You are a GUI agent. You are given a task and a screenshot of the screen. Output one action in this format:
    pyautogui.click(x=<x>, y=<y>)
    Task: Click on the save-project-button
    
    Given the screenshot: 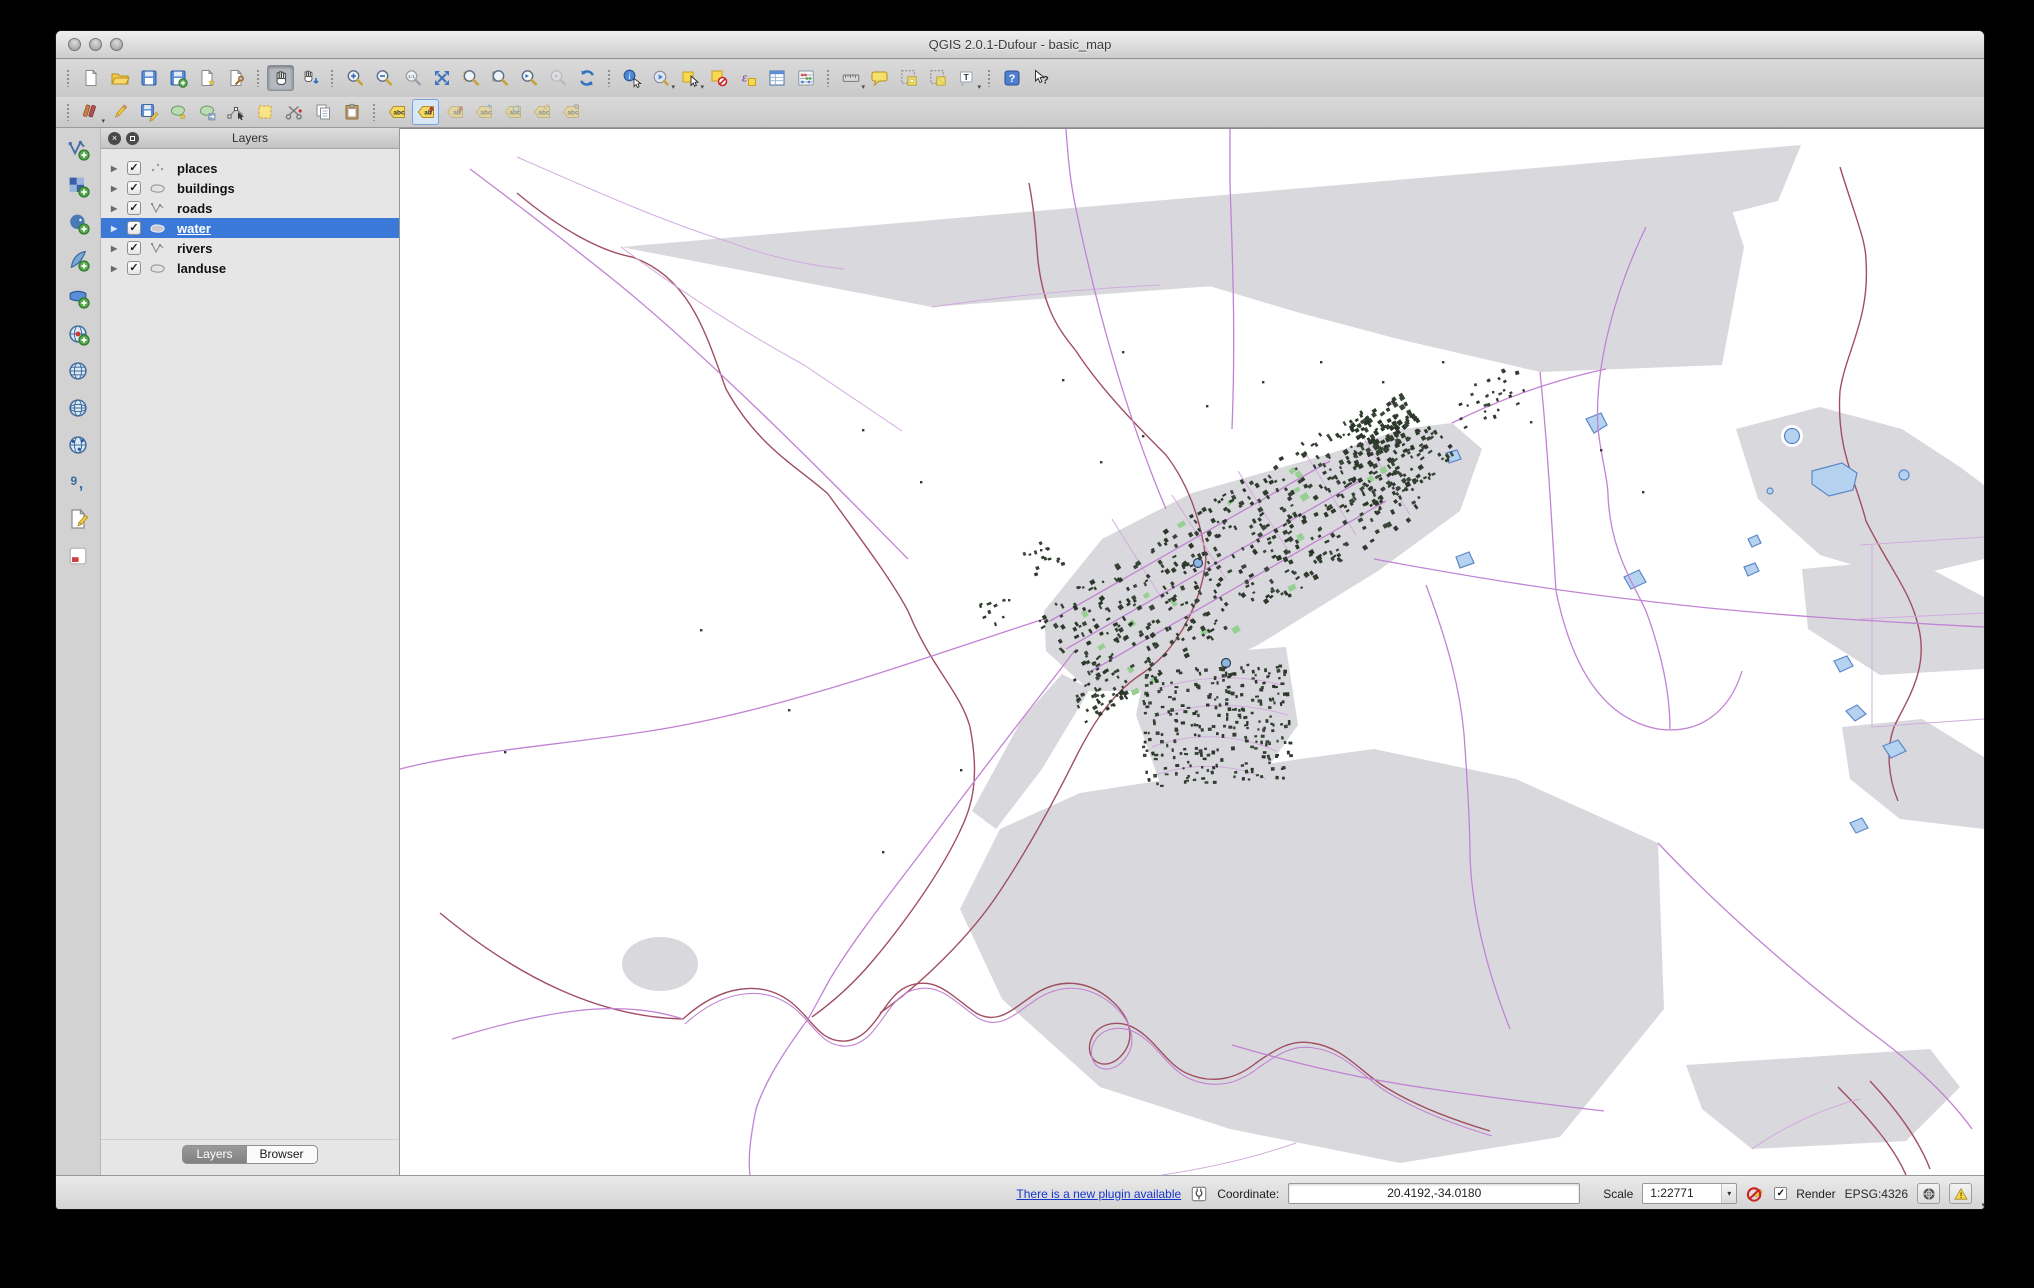 What is the action you would take?
    pyautogui.click(x=148, y=78)
    